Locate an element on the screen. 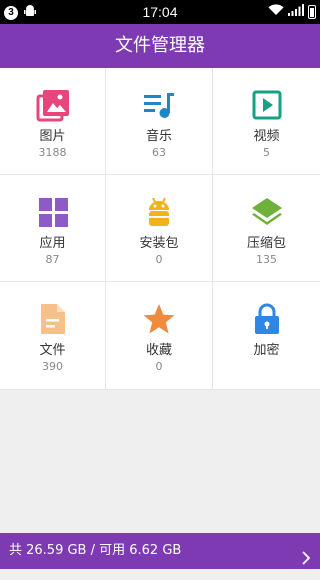 Image resolution: width=320 pixels, height=580 pixels. category-count: 63 is located at coordinates (159, 152).